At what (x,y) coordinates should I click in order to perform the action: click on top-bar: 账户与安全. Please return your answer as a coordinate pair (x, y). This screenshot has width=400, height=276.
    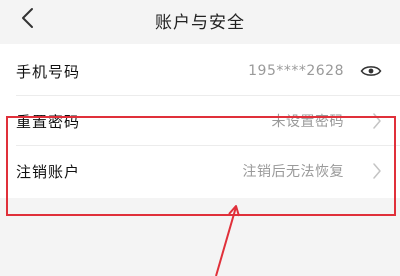
    Looking at the image, I should click on (200, 20).